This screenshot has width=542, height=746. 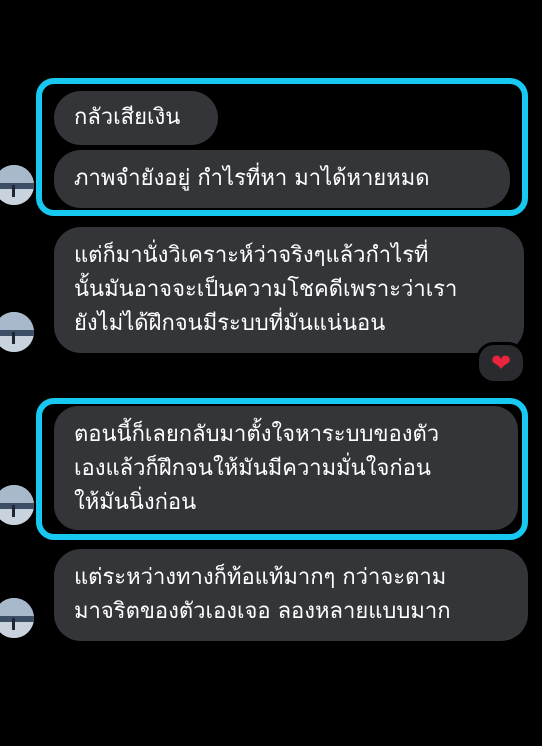 What do you see at coordinates (127, 117) in the screenshot?
I see `message-text: กลัวเสียเงิน` at bounding box center [127, 117].